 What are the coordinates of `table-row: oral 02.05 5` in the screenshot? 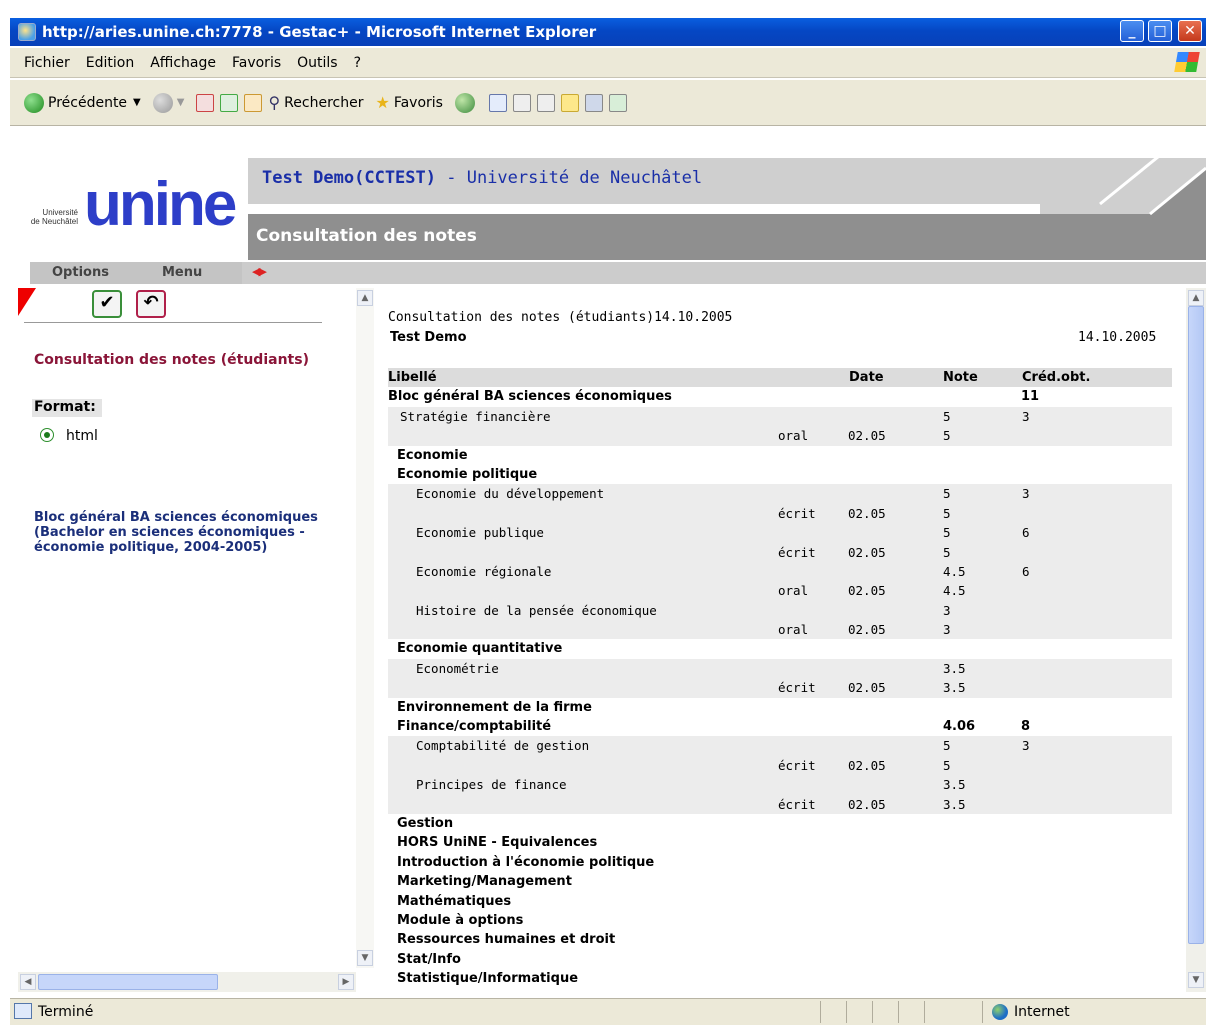 It's located at (780, 436).